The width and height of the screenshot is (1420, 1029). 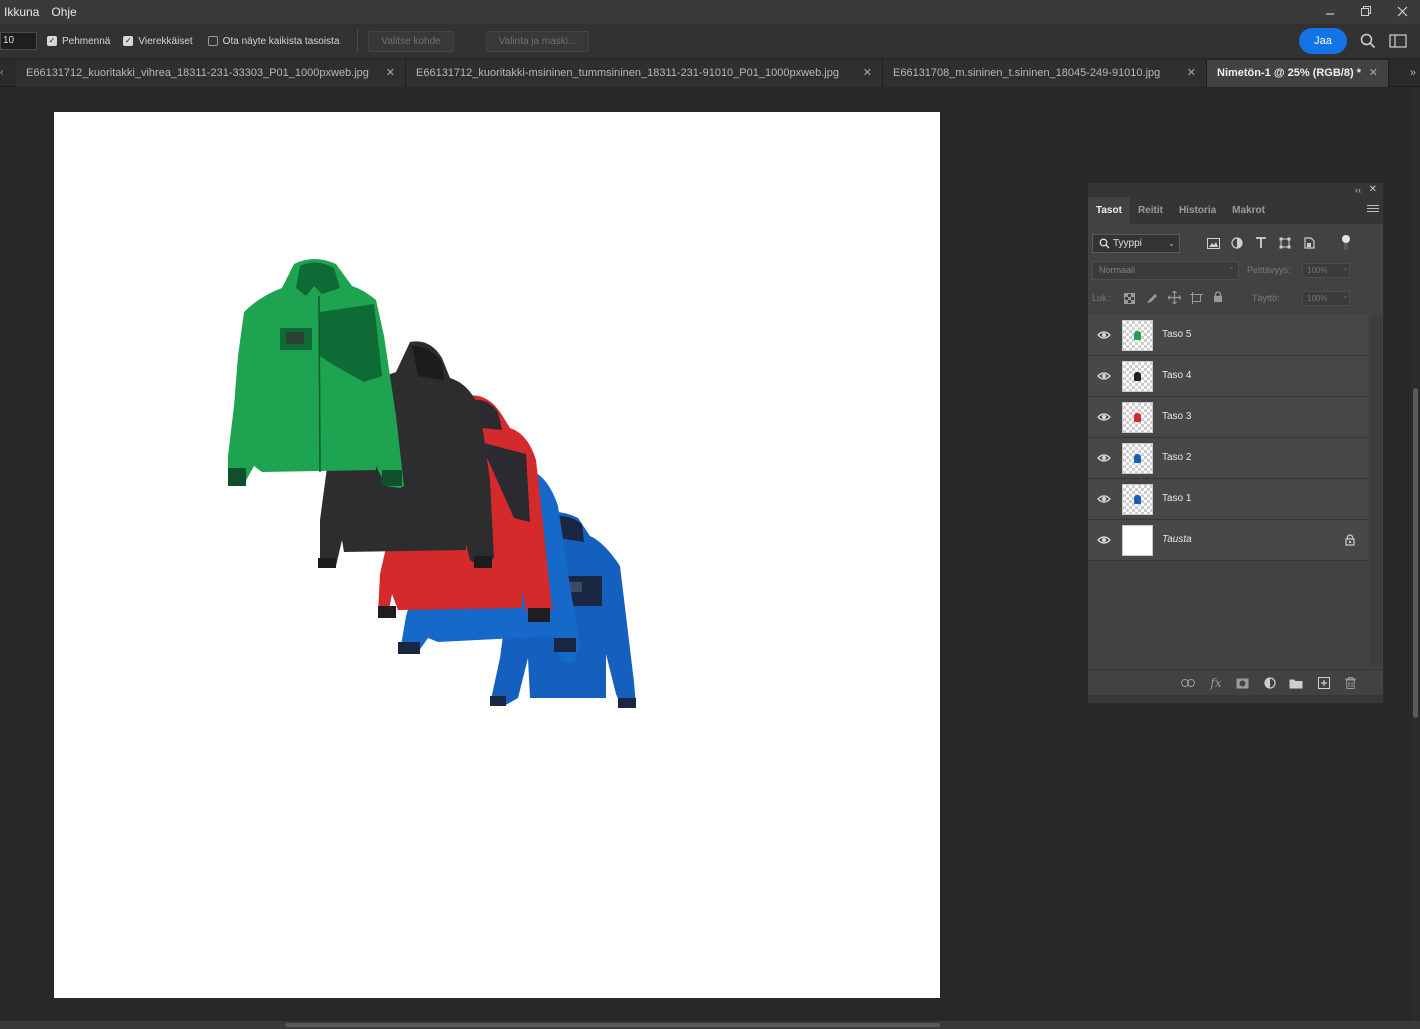 I want to click on close-icon, so click(x=1402, y=11).